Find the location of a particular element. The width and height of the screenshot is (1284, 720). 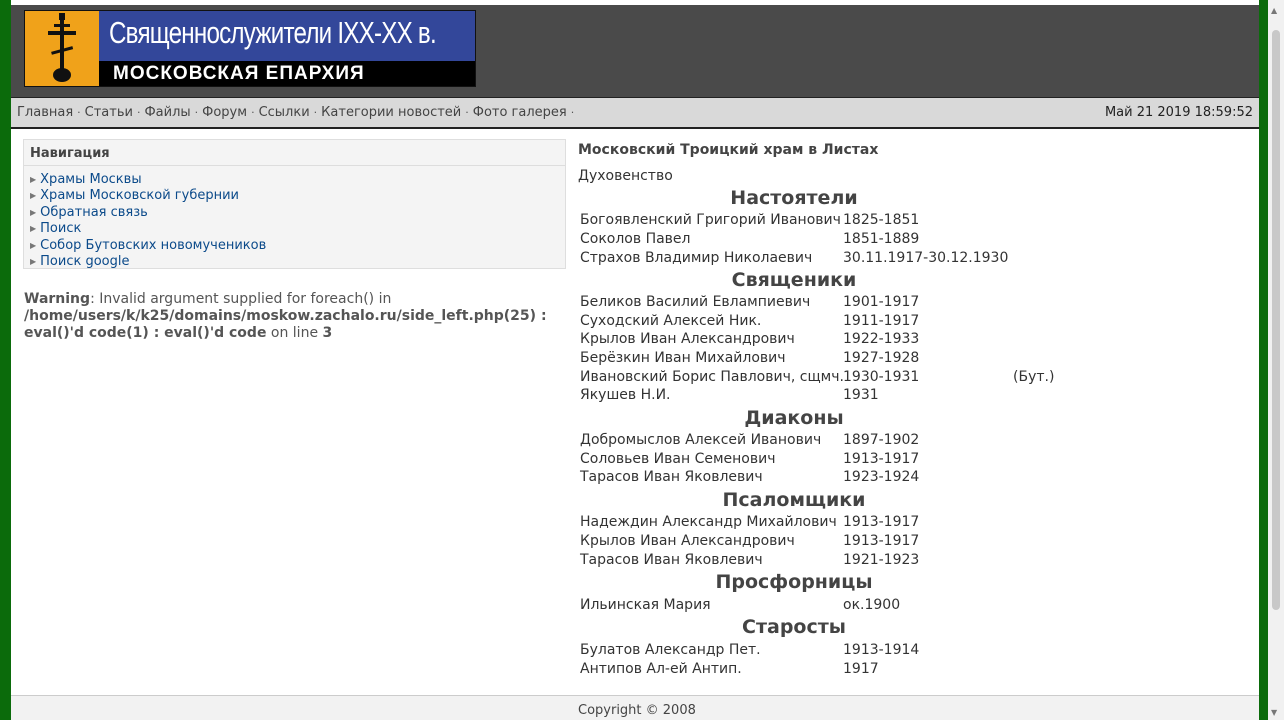

section-title: Священики is located at coordinates (794, 280).